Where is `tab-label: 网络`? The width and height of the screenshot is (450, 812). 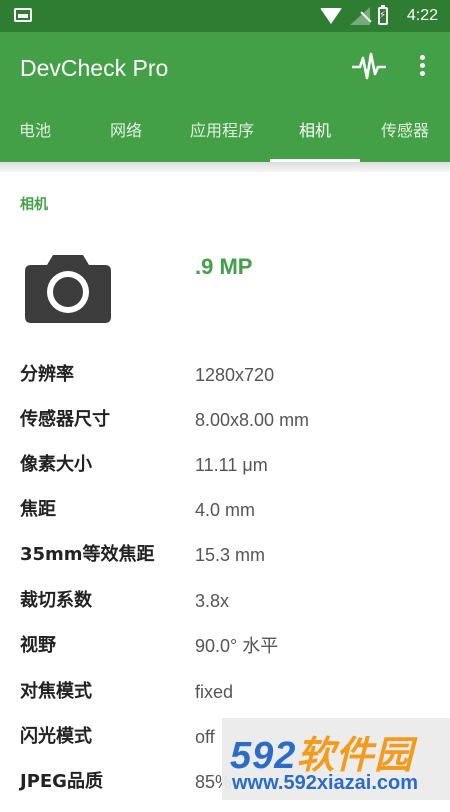 tab-label: 网络 is located at coordinates (125, 130).